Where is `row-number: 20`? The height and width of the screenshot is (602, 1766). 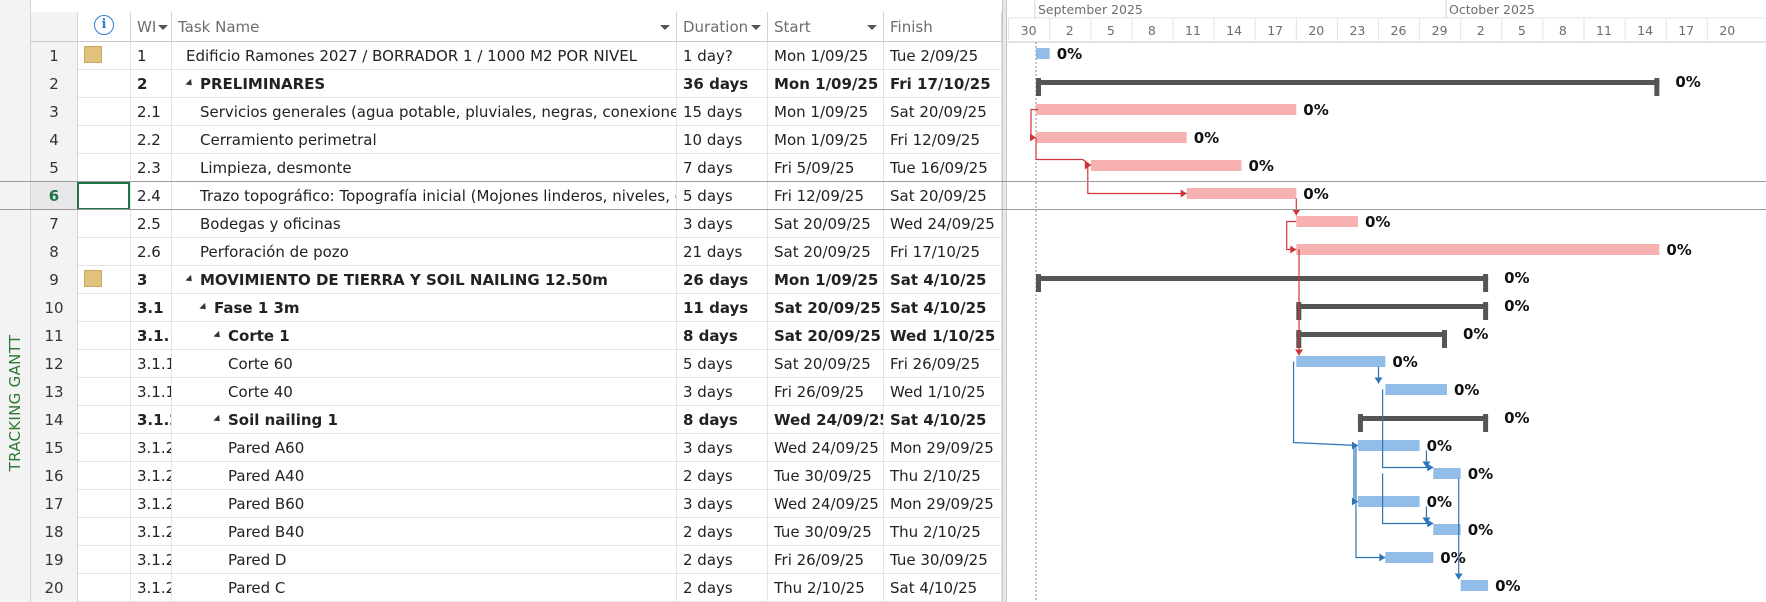 row-number: 20 is located at coordinates (54, 588).